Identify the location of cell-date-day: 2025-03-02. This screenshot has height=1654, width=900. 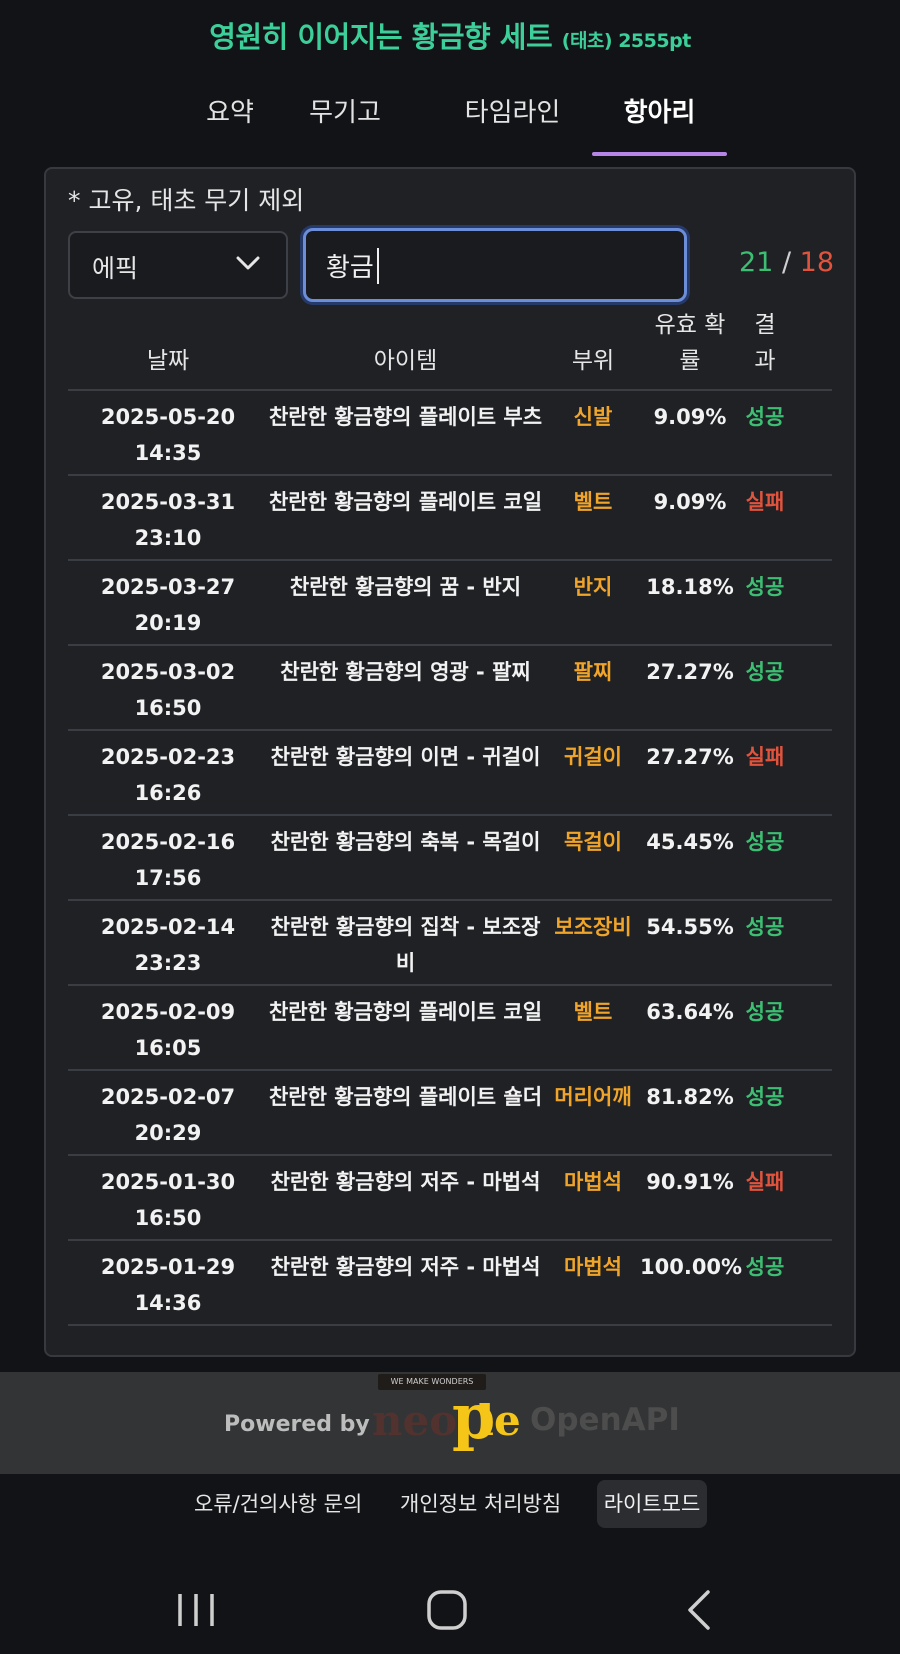
(168, 672).